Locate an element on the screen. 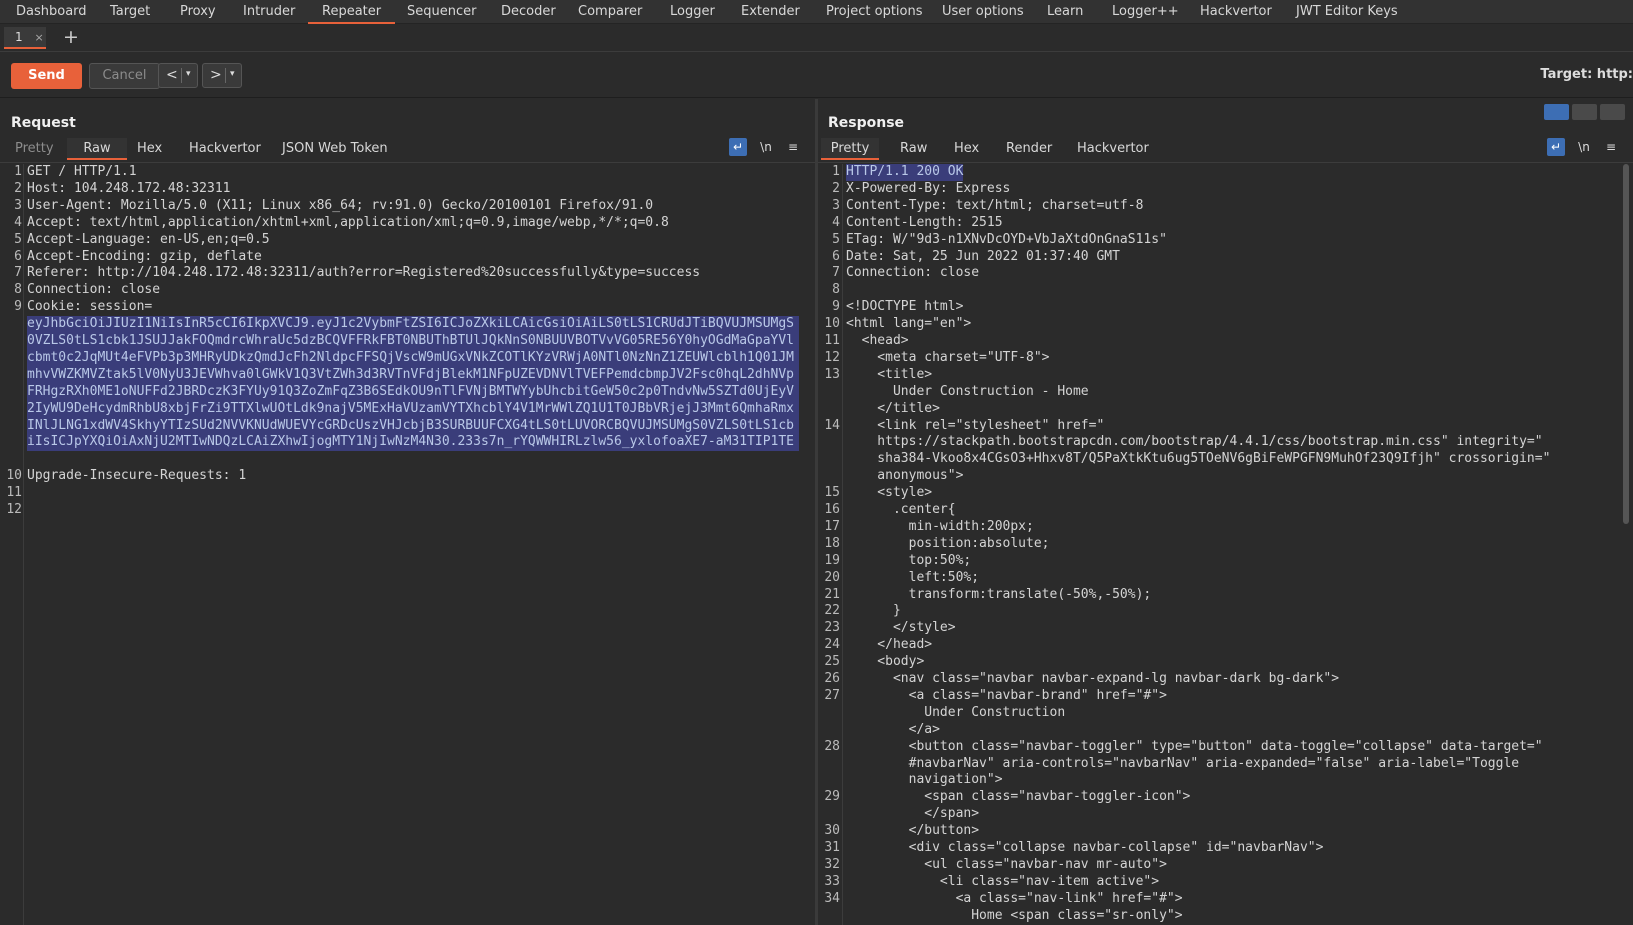 This screenshot has width=1633, height=925. line-number: 5 is located at coordinates (18, 239).